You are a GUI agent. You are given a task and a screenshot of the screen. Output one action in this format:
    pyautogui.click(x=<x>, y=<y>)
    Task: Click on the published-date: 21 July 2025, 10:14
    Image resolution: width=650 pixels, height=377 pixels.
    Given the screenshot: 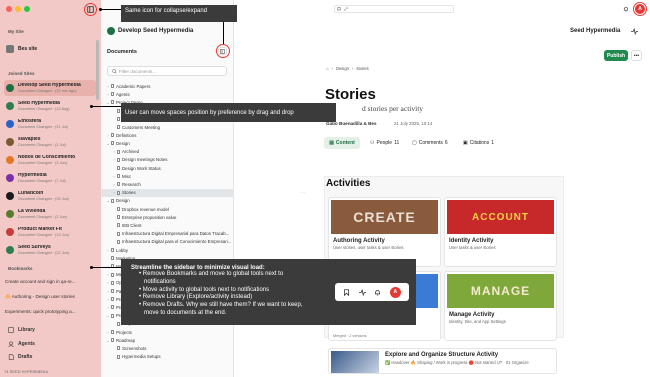 What is the action you would take?
    pyautogui.click(x=413, y=123)
    